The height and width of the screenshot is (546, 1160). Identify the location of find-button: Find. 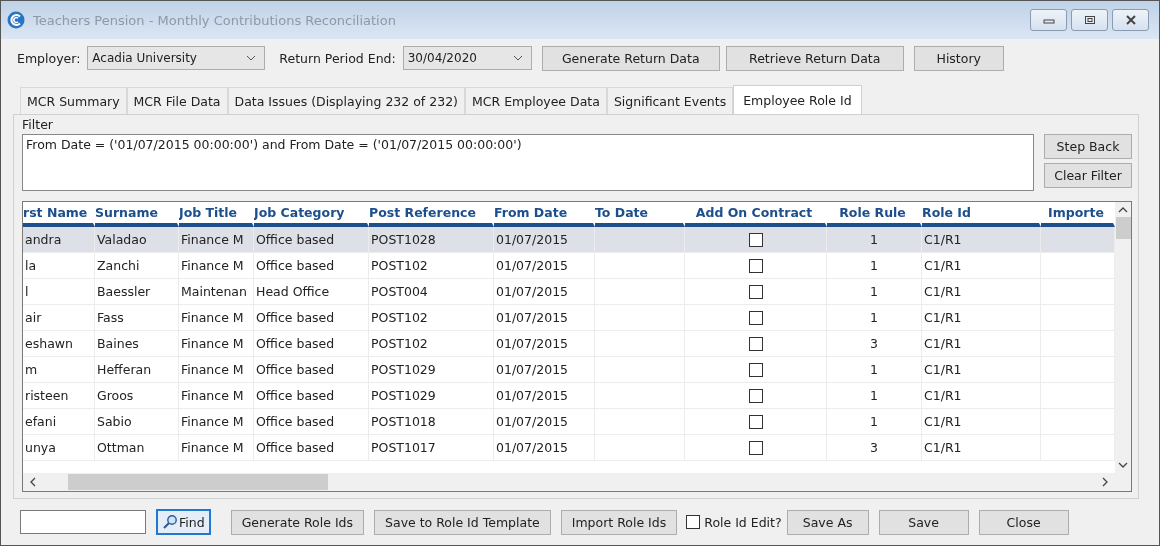
(183, 522).